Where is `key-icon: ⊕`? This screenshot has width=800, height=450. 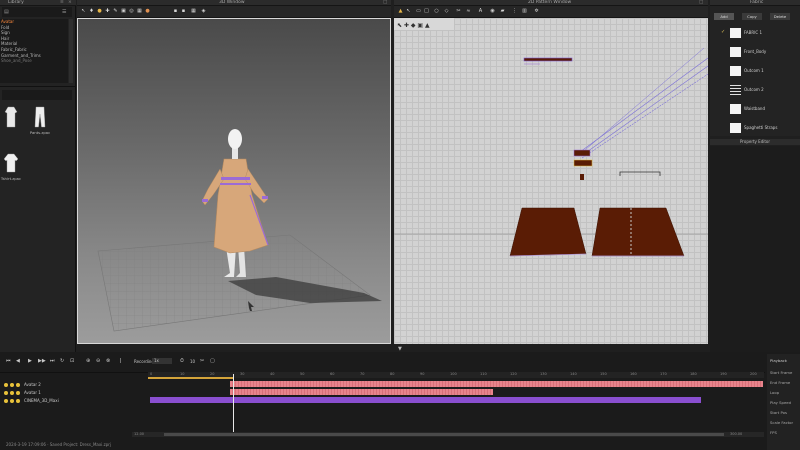 key-icon: ⊕ is located at coordinates (88, 361).